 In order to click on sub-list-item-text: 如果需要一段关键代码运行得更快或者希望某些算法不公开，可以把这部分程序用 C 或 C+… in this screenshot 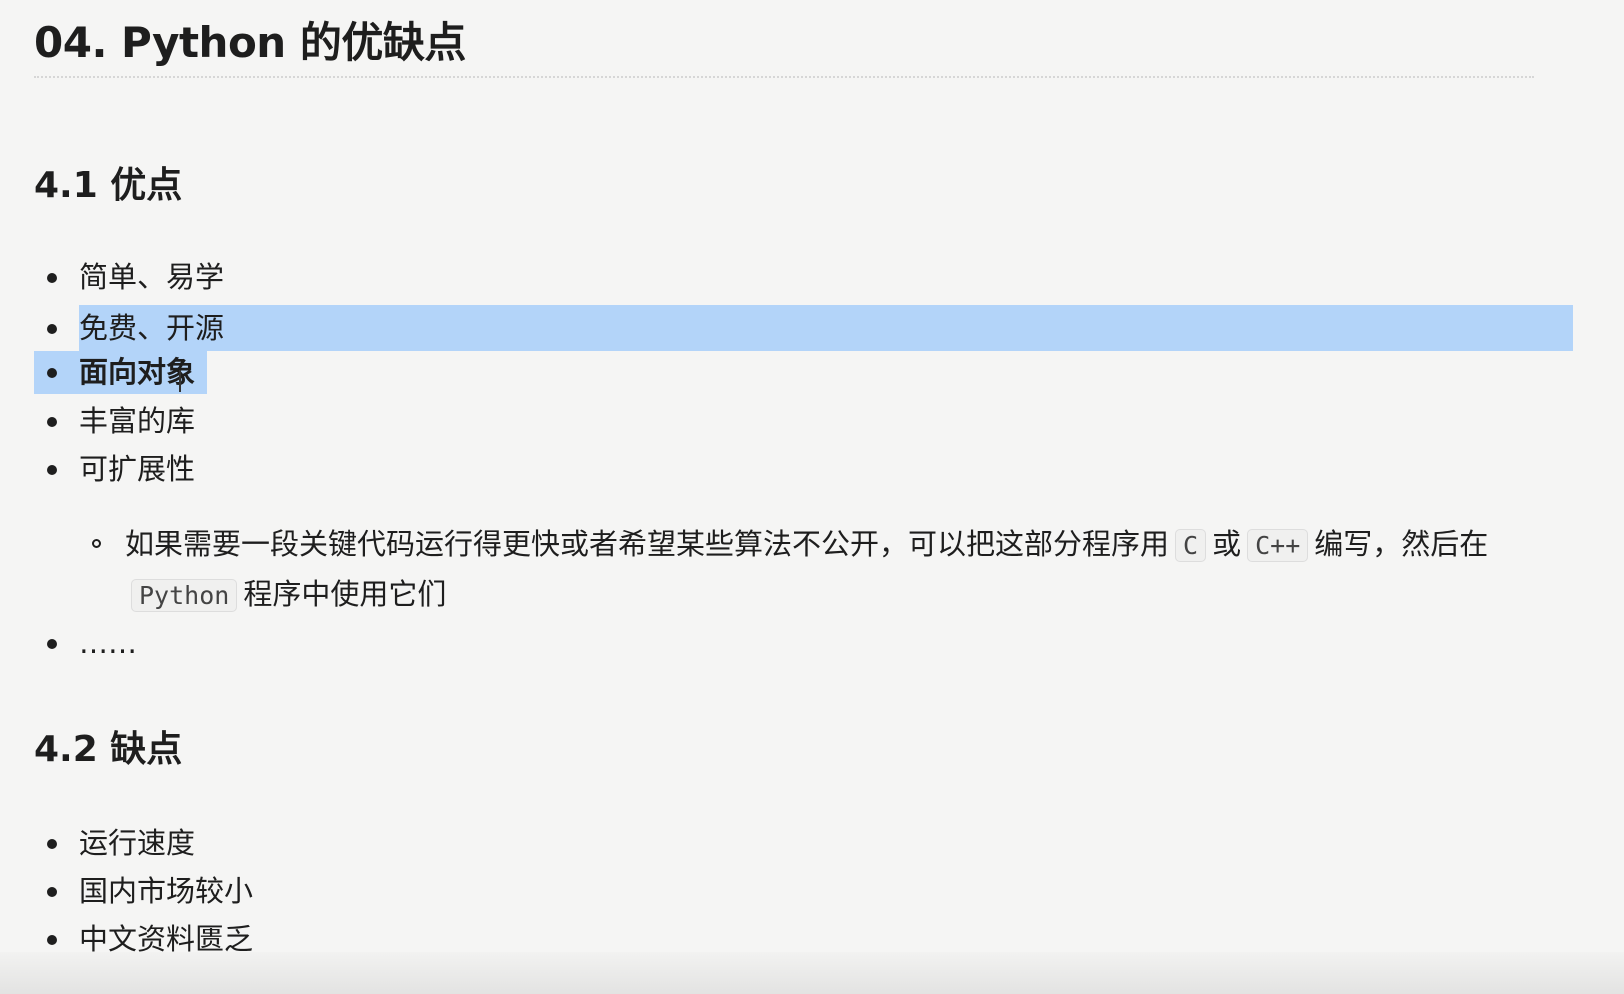, I will do `click(807, 569)`.